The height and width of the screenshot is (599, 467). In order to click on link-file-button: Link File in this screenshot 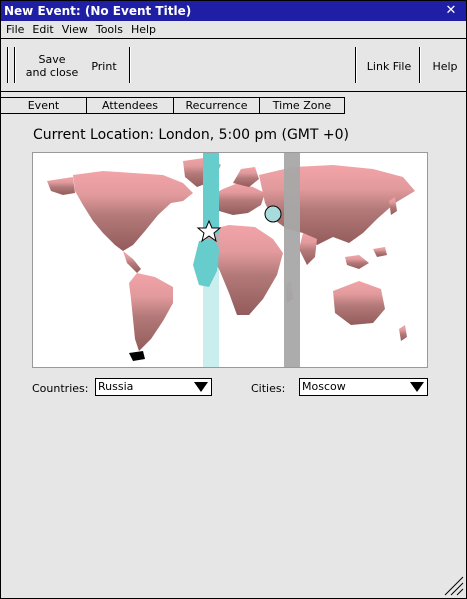, I will do `click(389, 66)`.